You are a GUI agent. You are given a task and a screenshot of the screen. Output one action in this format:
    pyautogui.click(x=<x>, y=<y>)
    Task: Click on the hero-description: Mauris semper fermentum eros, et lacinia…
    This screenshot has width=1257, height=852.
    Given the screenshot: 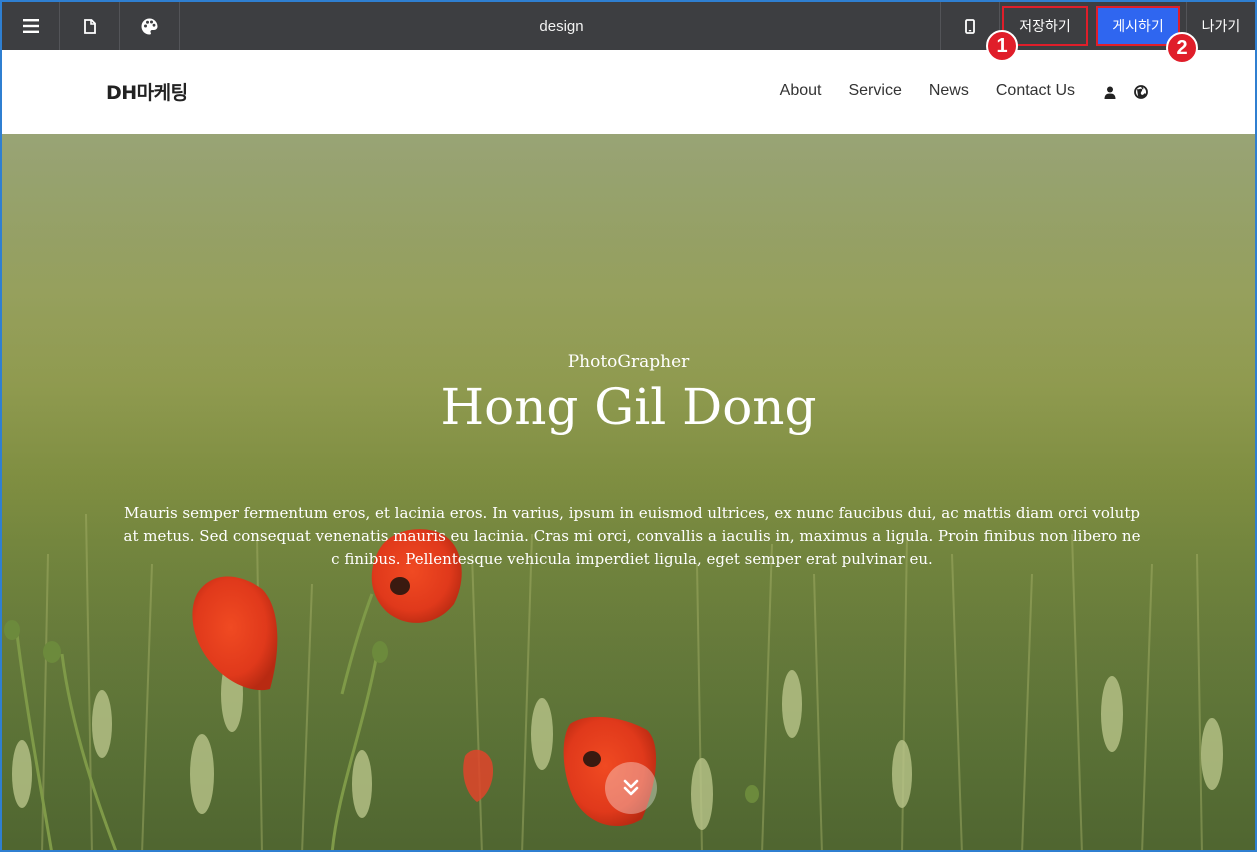 What is the action you would take?
    pyautogui.click(x=632, y=536)
    